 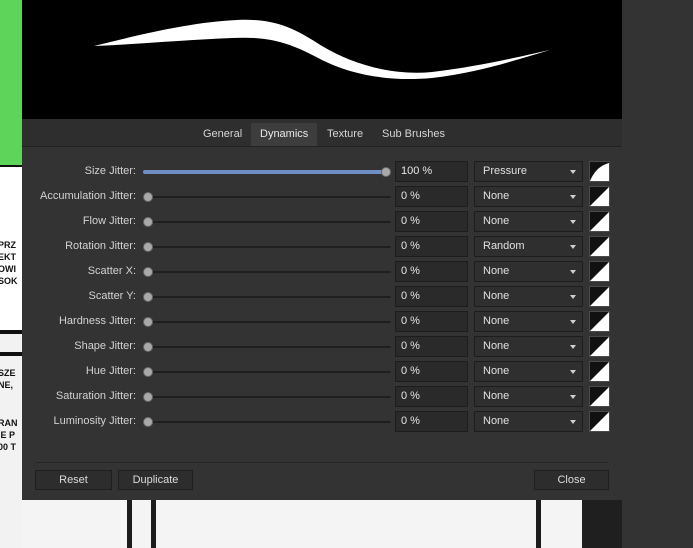 I want to click on jitter-row: Flow Jitter: 0 % None, so click(x=323, y=221).